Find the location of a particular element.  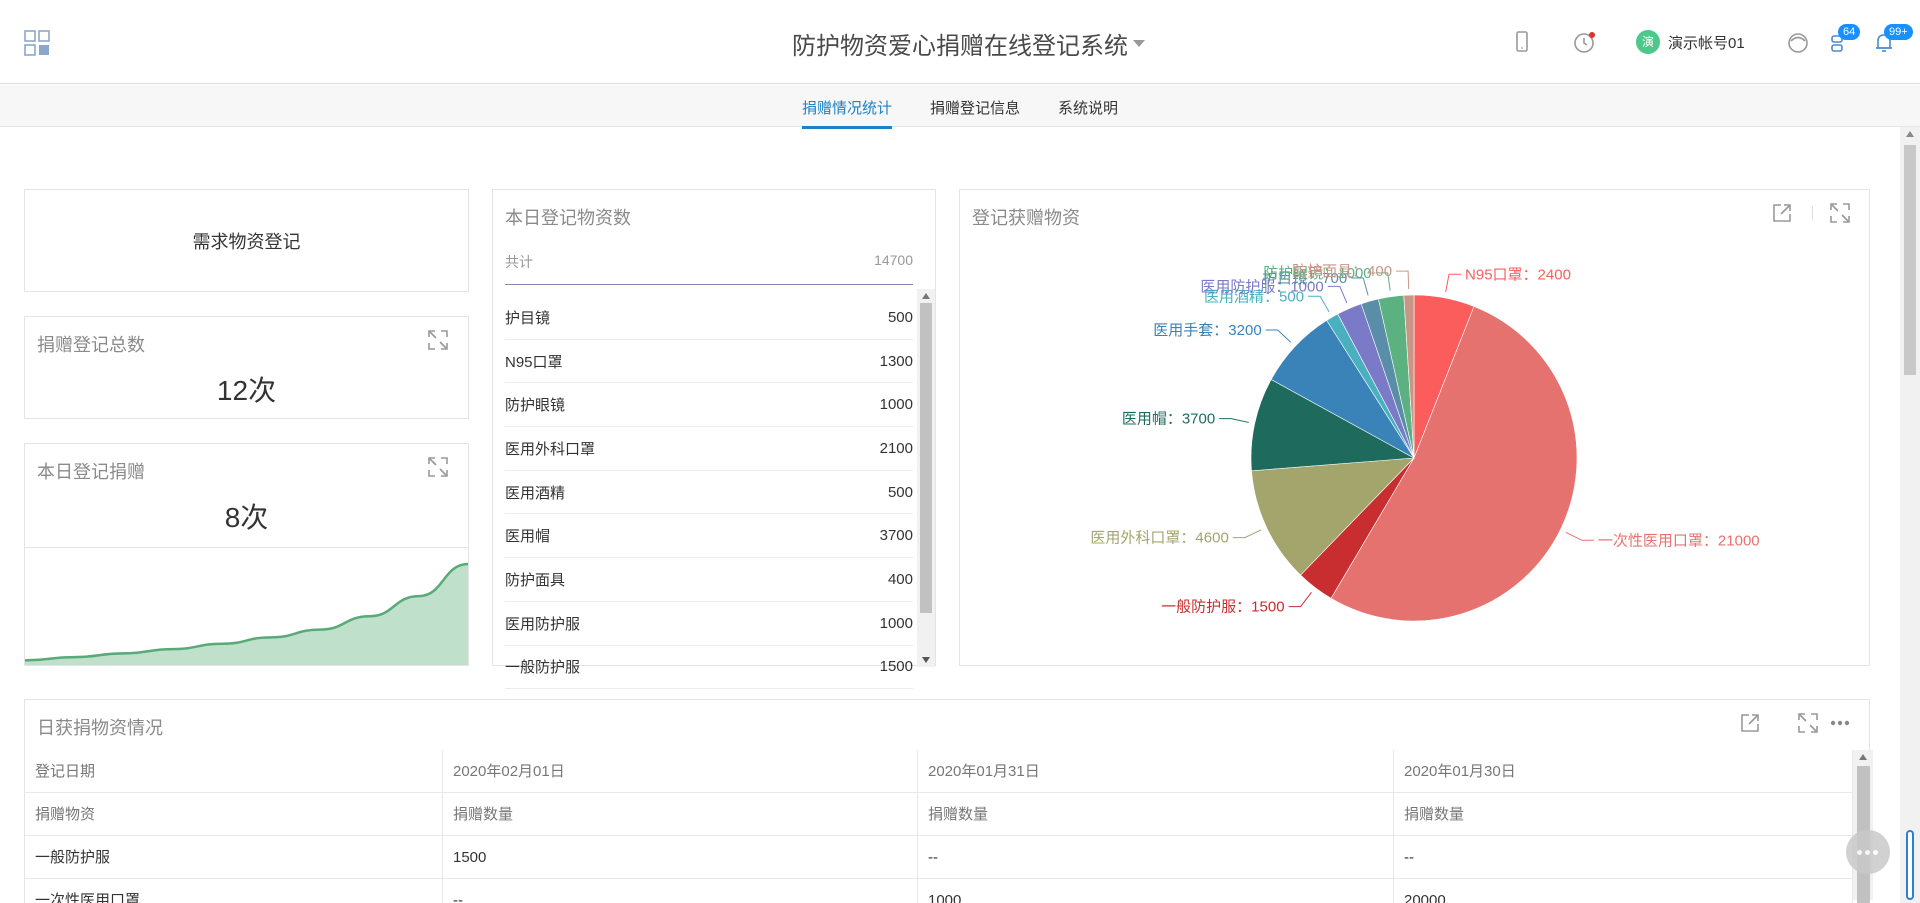

table-row: 一次性医用口罩 -- 1000 20000 is located at coordinates (939, 891).